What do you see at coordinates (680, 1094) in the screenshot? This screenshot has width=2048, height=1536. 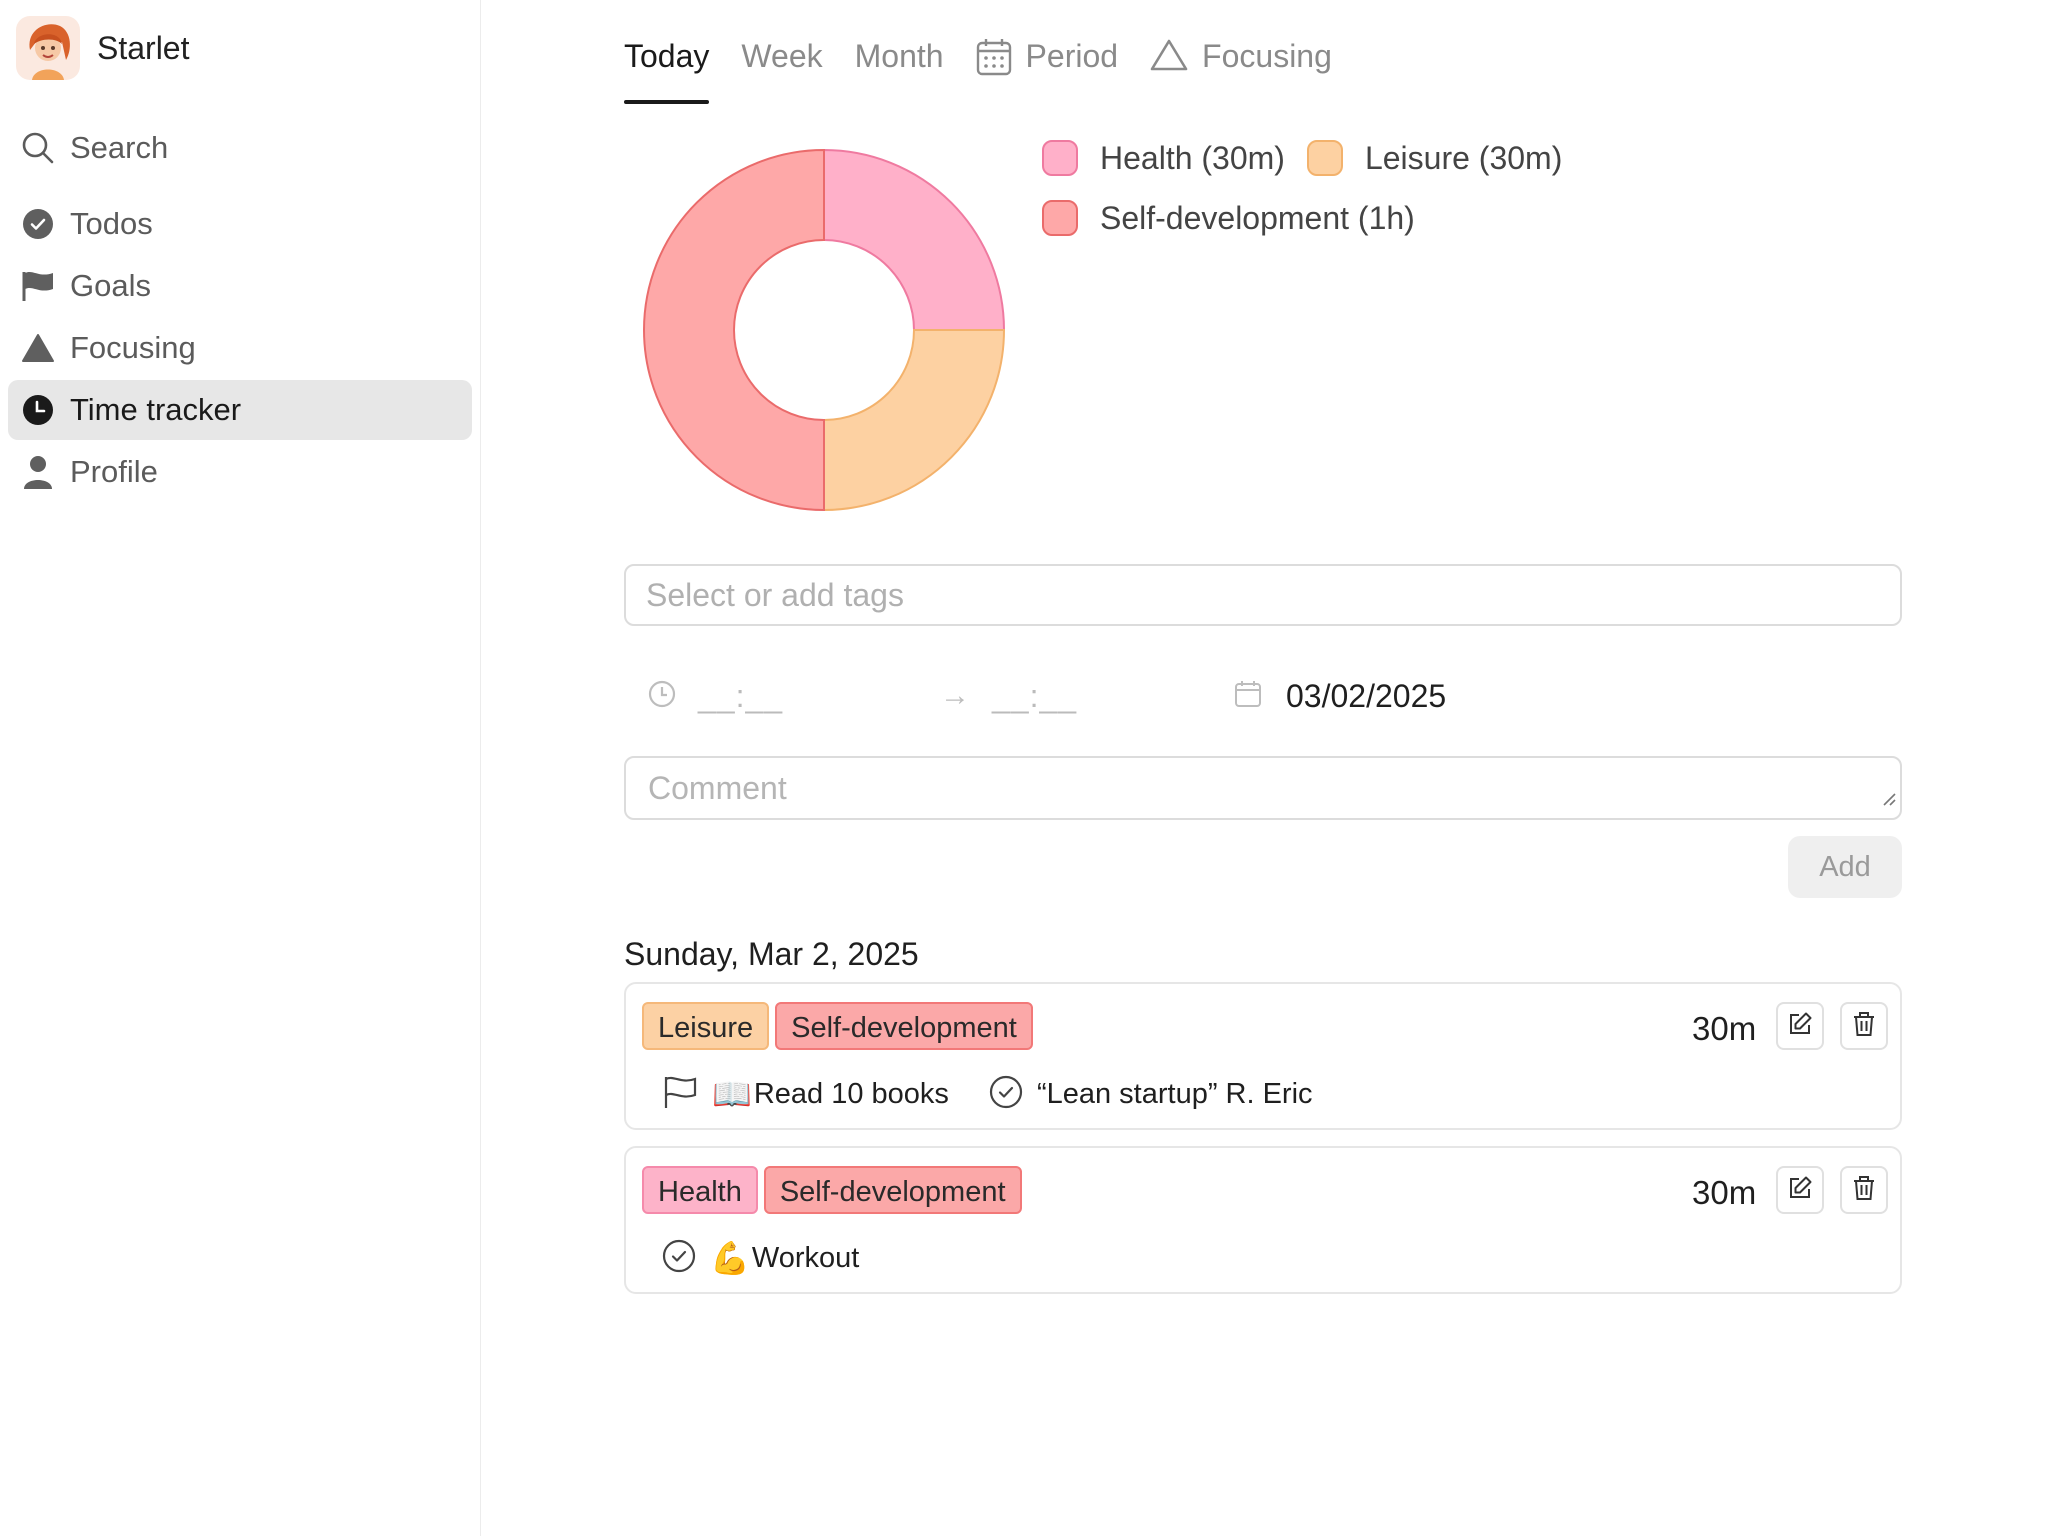 I see `flag-outline-icon` at bounding box center [680, 1094].